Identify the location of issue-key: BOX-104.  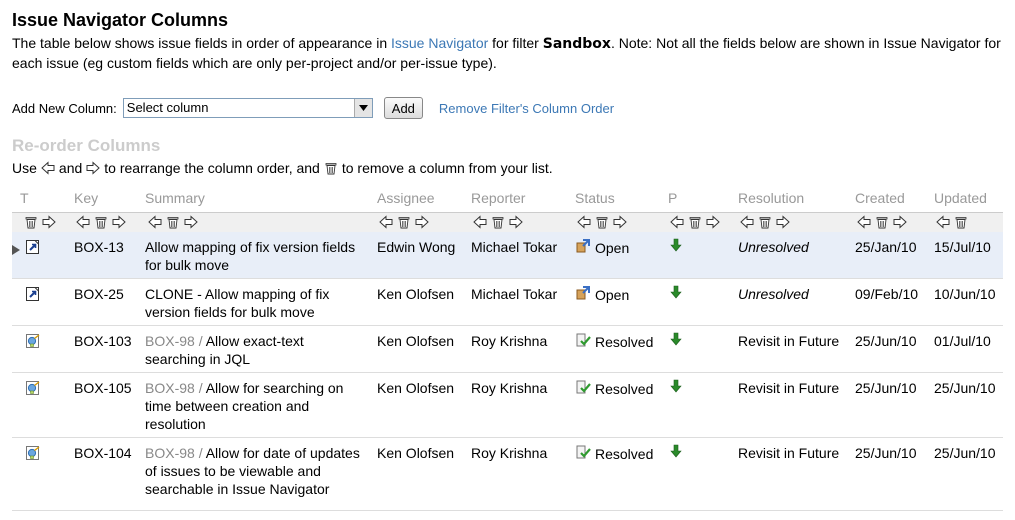
(103, 453).